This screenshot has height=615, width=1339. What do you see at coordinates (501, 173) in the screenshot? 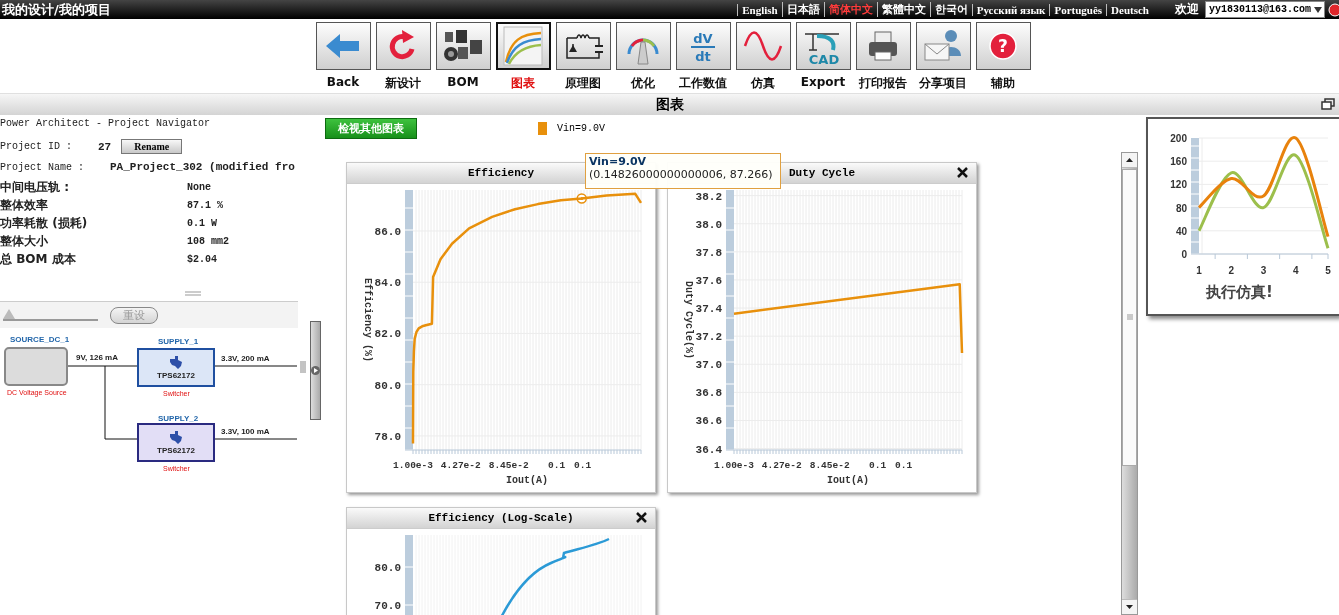
I see `chart-title: Efficiency` at bounding box center [501, 173].